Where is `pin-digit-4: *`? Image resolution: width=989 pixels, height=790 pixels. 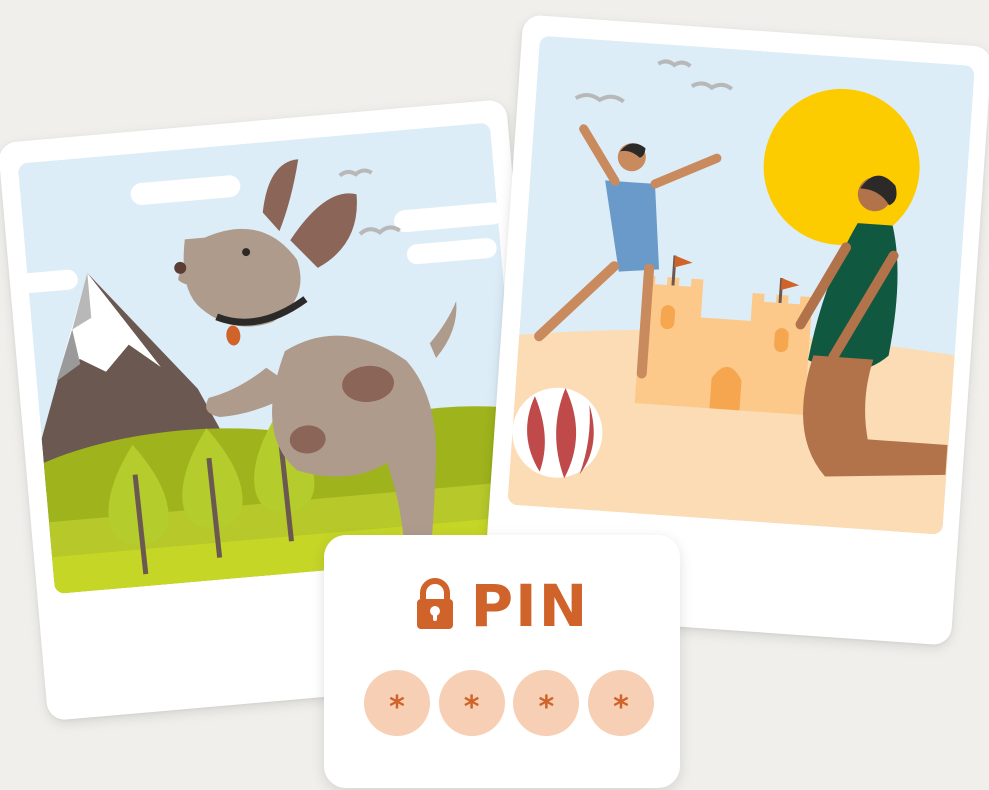 pin-digit-4: * is located at coordinates (620, 703).